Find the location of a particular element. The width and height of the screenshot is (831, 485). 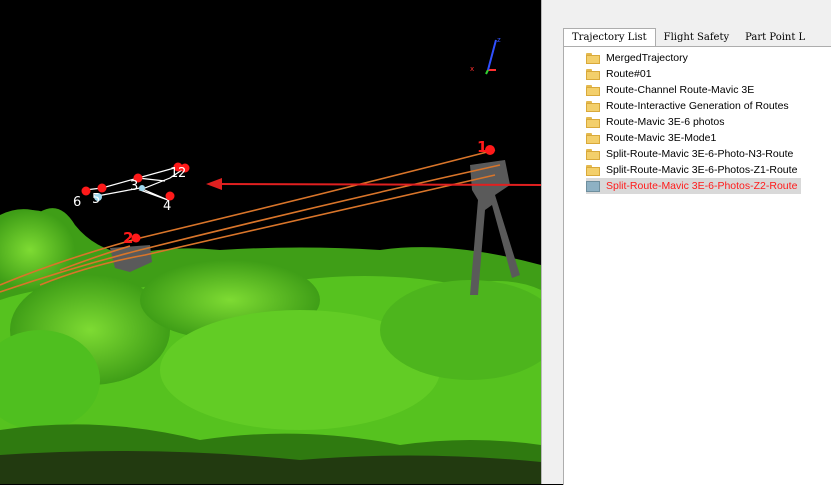

tree-item-label: Route-Channel Route-Mavic 3E is located at coordinates (680, 90).